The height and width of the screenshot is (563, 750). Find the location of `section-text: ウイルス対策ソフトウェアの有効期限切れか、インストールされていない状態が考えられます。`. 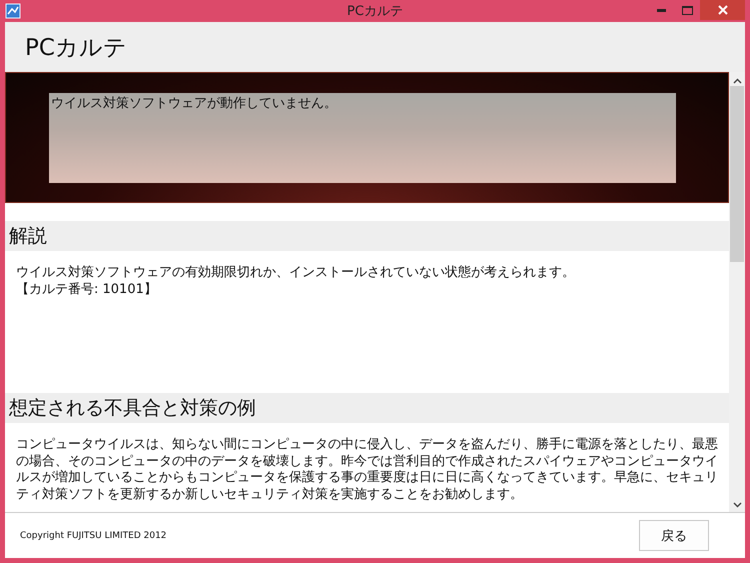

section-text: ウイルス対策ソフトウェアの有効期限切れか、インストールされていない状態が考えられます。 is located at coordinates (296, 273).